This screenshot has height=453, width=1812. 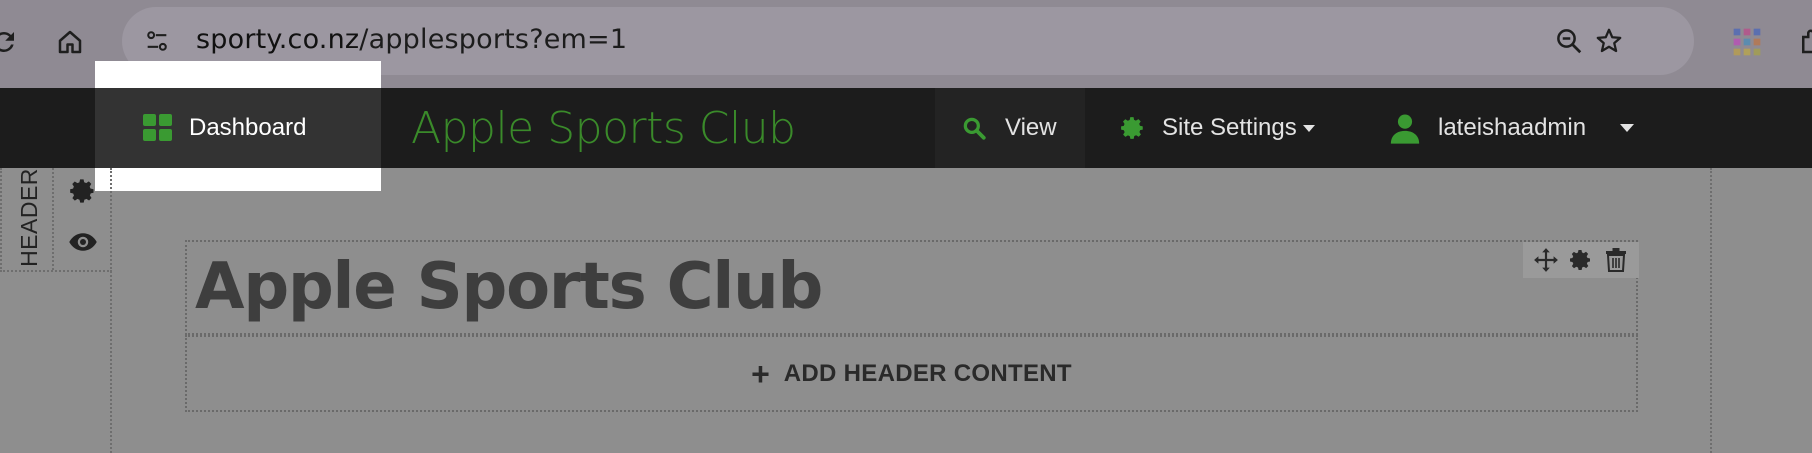 I want to click on delete-block-button, so click(x=1616, y=260).